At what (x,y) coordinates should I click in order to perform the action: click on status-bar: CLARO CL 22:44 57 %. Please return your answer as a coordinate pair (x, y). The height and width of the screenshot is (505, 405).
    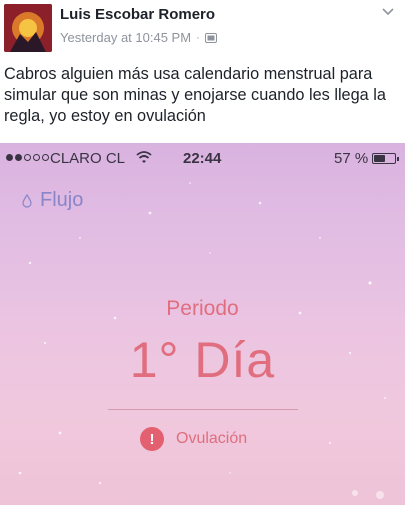
    Looking at the image, I should click on (202, 159).